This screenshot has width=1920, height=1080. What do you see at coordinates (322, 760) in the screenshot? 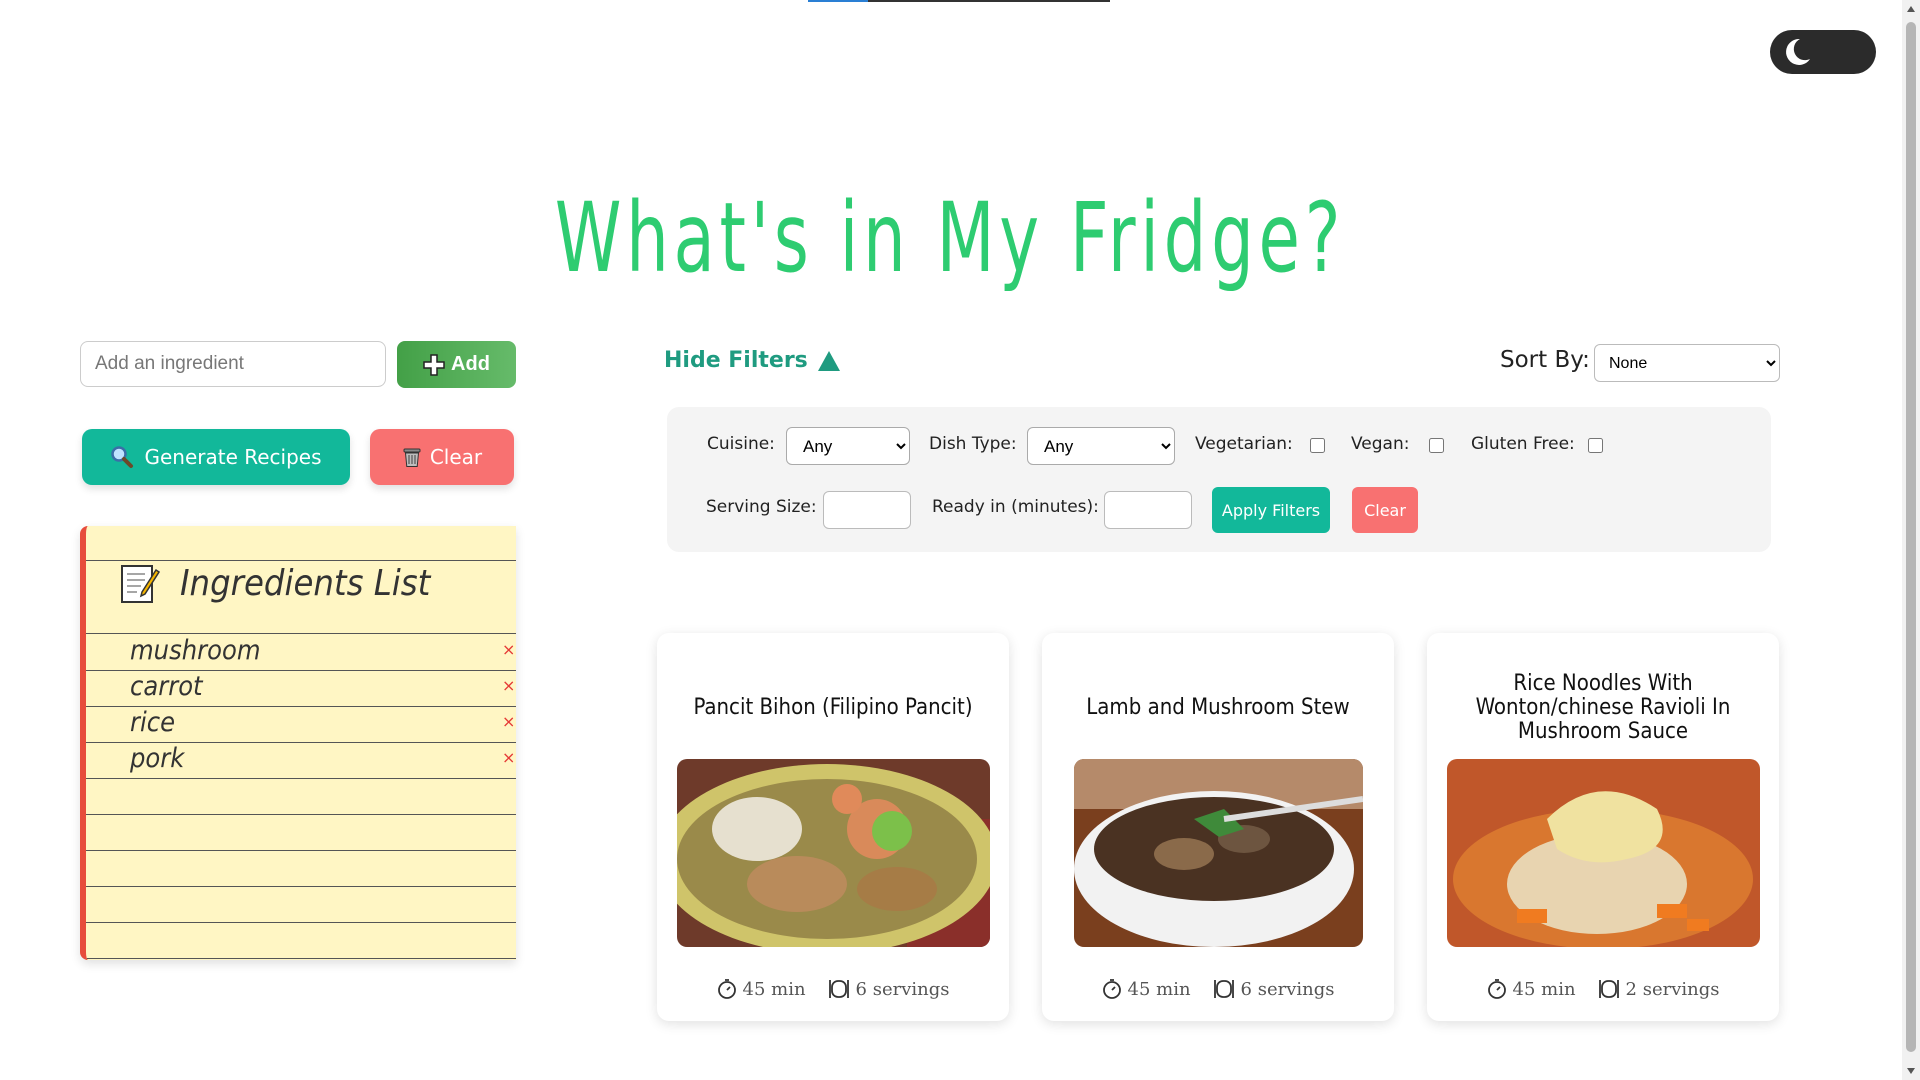
I see `ingredient-item: pork ×` at bounding box center [322, 760].